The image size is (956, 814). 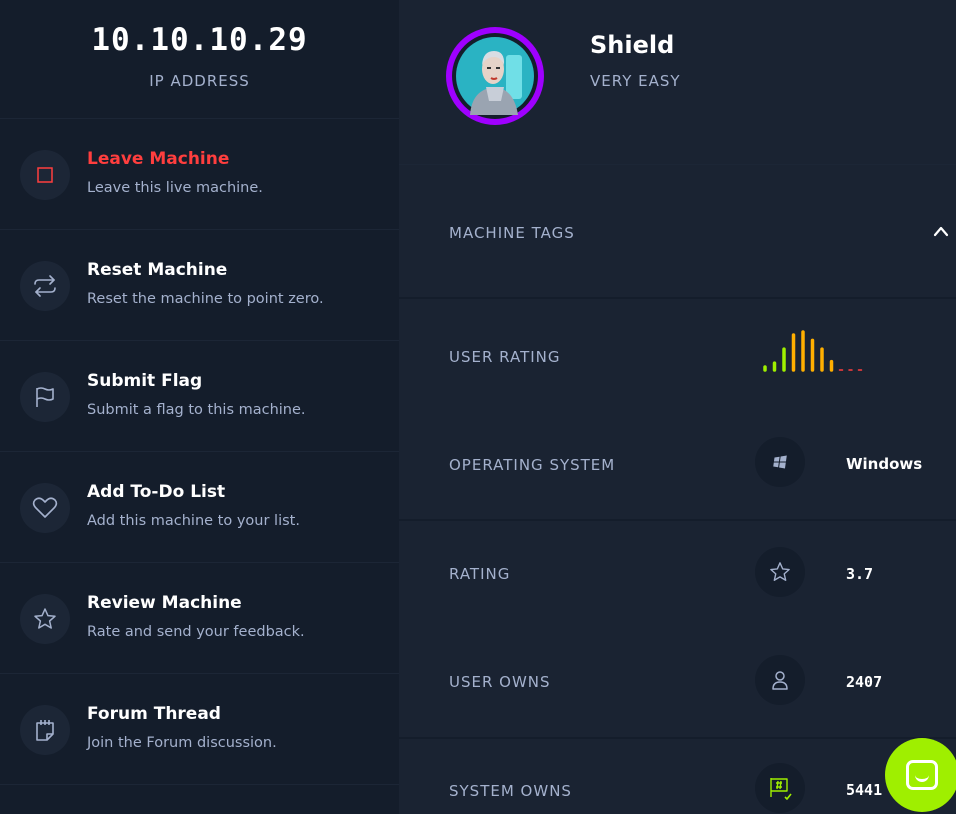 I want to click on machine-name: Shield, so click(x=632, y=45).